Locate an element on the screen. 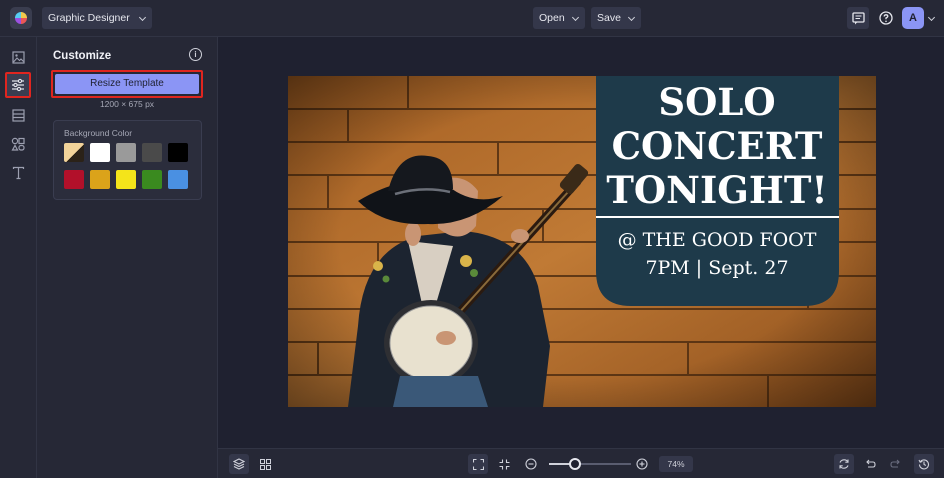 This screenshot has width=944, height=478. open-button: Open is located at coordinates (559, 18).